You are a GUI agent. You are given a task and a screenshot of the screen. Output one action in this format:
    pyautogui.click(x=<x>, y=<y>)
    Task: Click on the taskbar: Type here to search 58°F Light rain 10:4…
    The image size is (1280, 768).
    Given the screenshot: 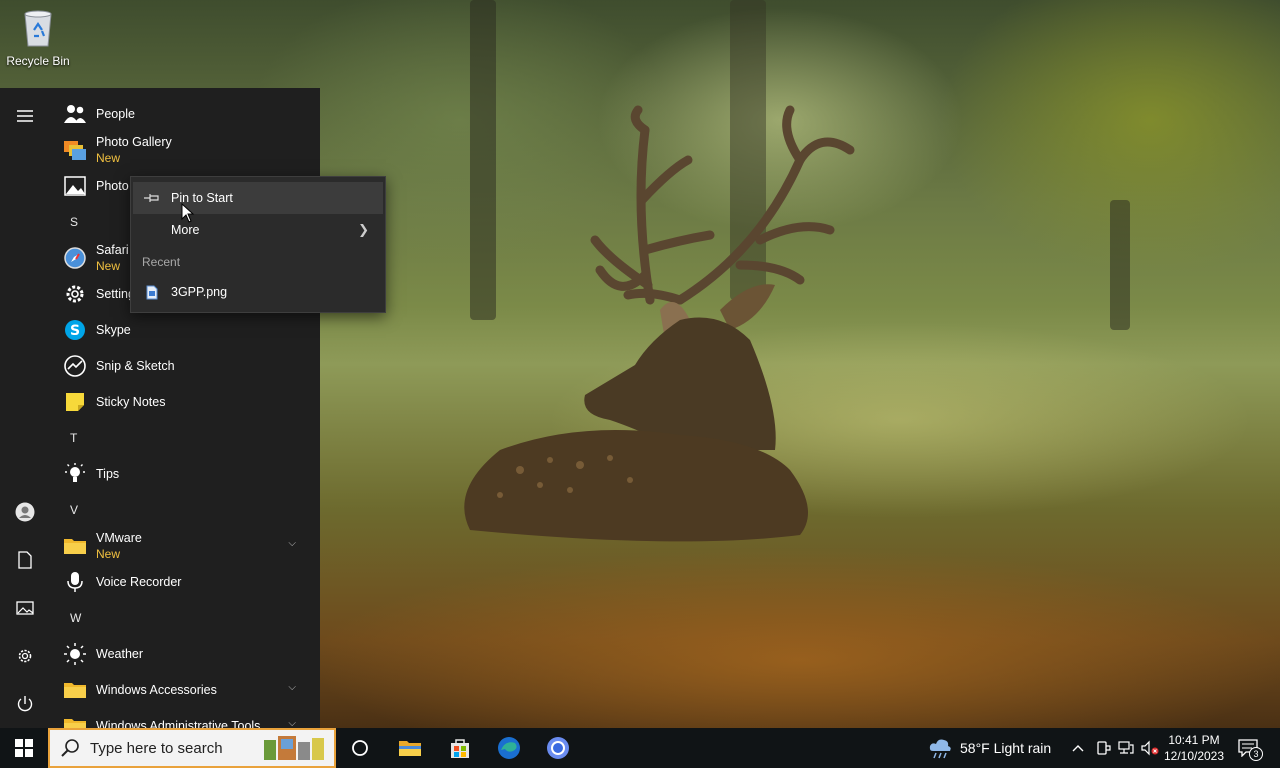 What is the action you would take?
    pyautogui.click(x=640, y=748)
    